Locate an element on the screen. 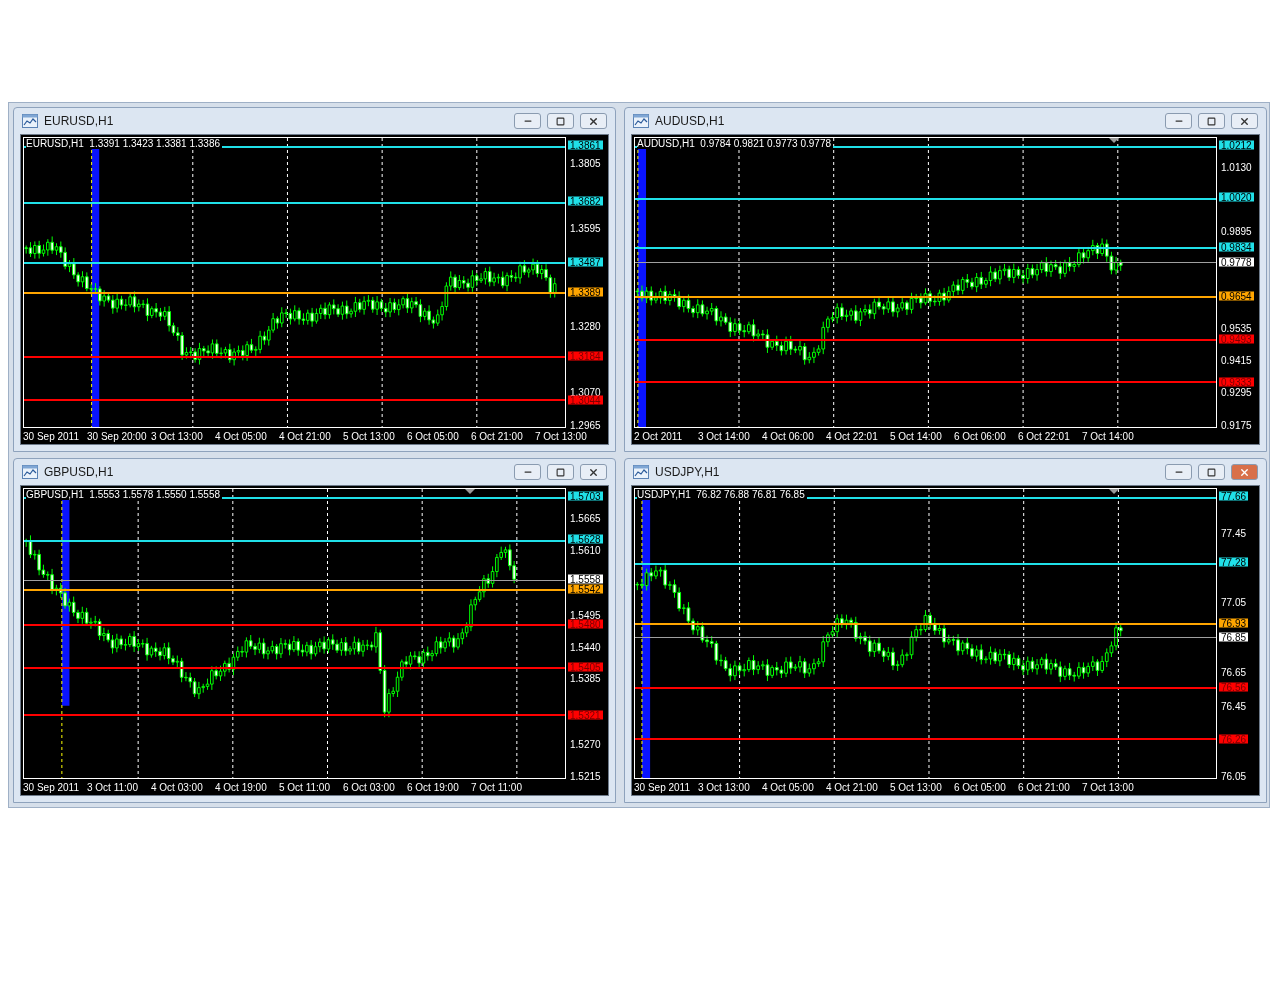 The height and width of the screenshot is (992, 1278). chart-header: GBPUSD,H1 1.5553 1.5578 1.5550 1.5558 is located at coordinates (124, 494).